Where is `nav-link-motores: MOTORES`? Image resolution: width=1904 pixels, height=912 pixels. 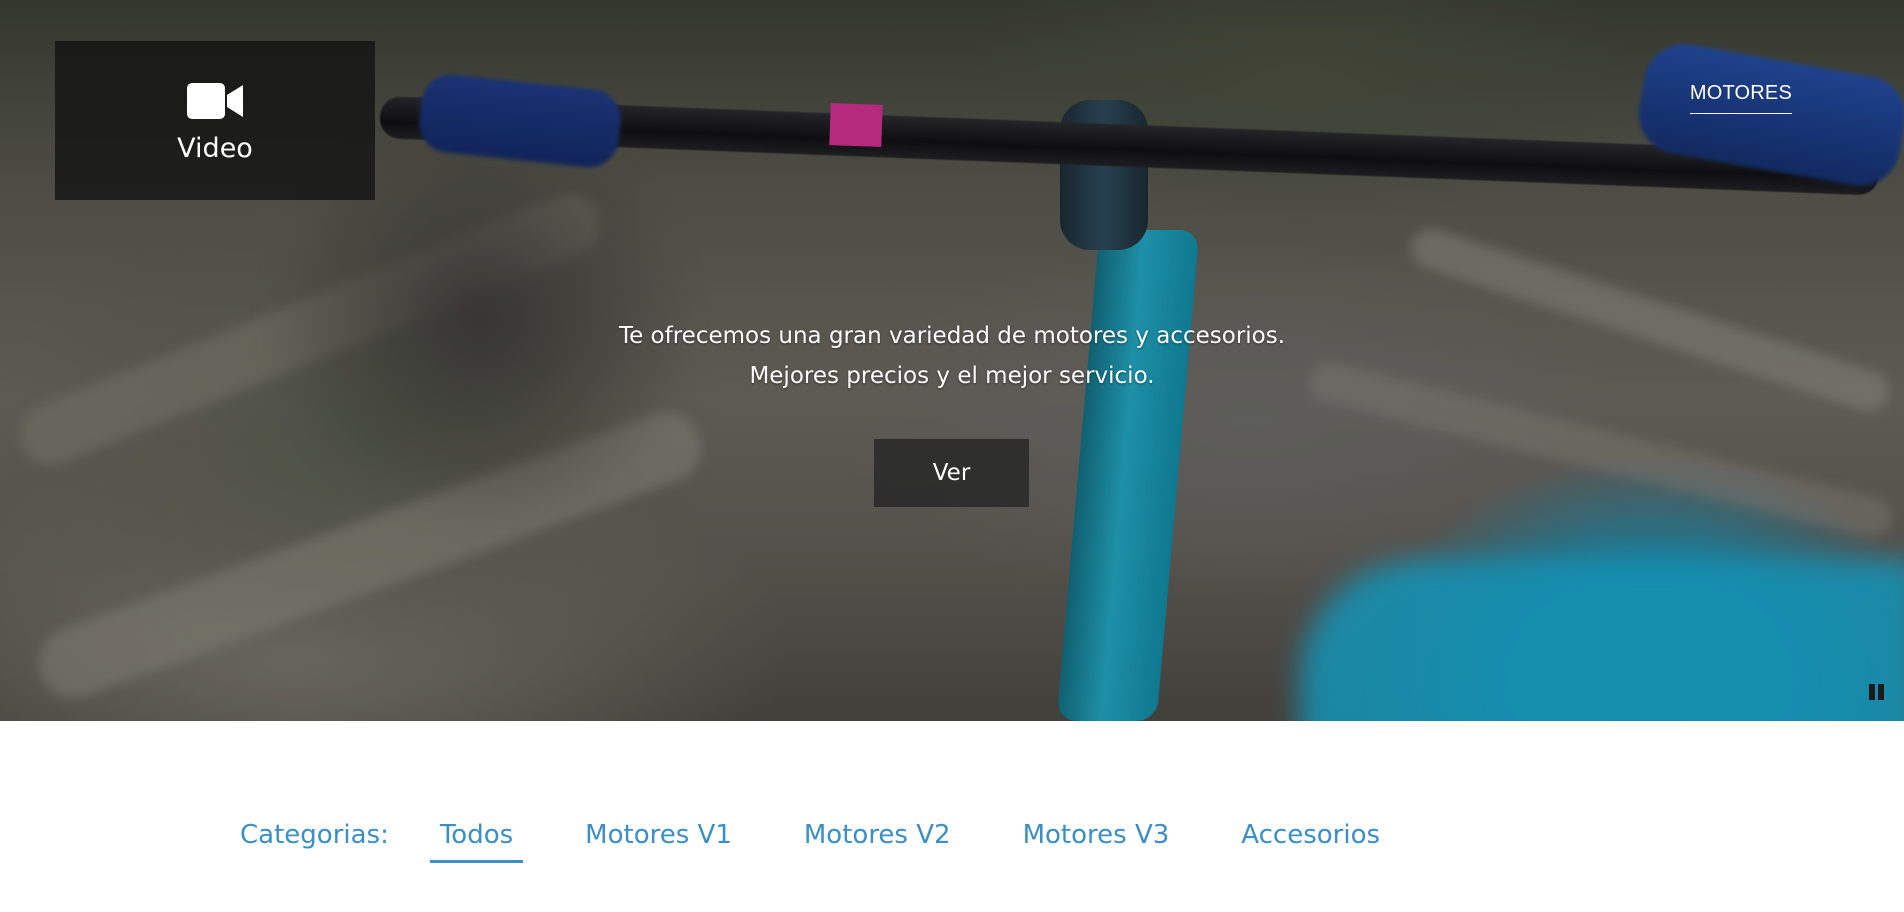
nav-link-motores: MOTORES is located at coordinates (1740, 98).